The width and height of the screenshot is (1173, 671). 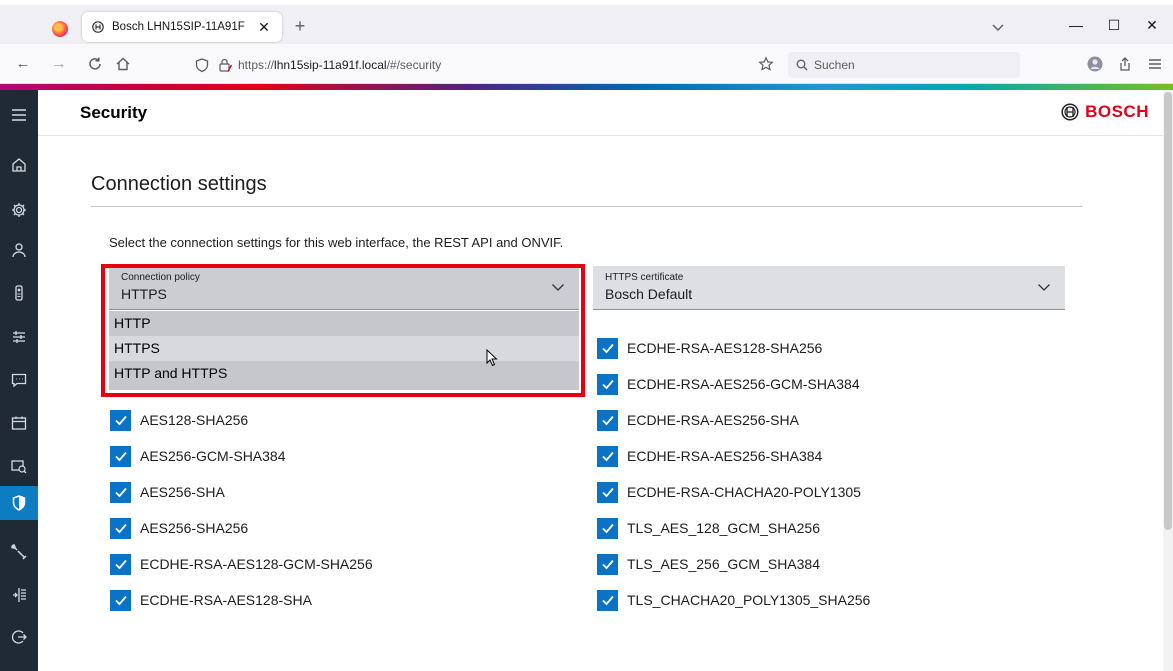 I want to click on search-icon, so click(x=802, y=65).